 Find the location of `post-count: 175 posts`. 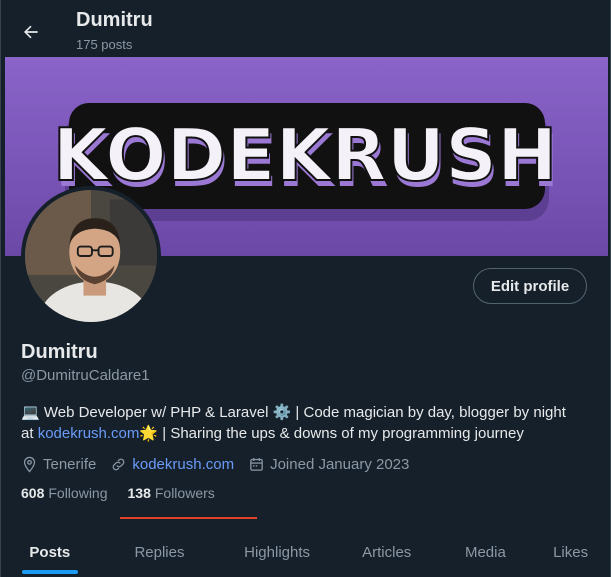

post-count: 175 posts is located at coordinates (104, 44).